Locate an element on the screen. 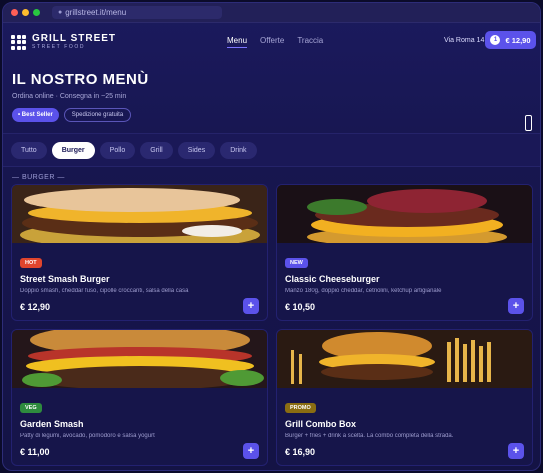  nav-traccia: Traccia is located at coordinates (310, 42).